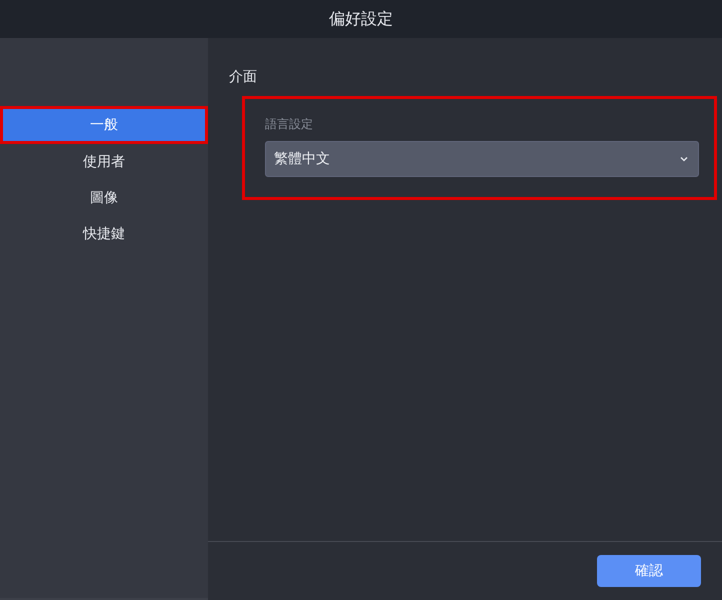 The height and width of the screenshot is (600, 722). I want to click on section-title: 介面, so click(243, 77).